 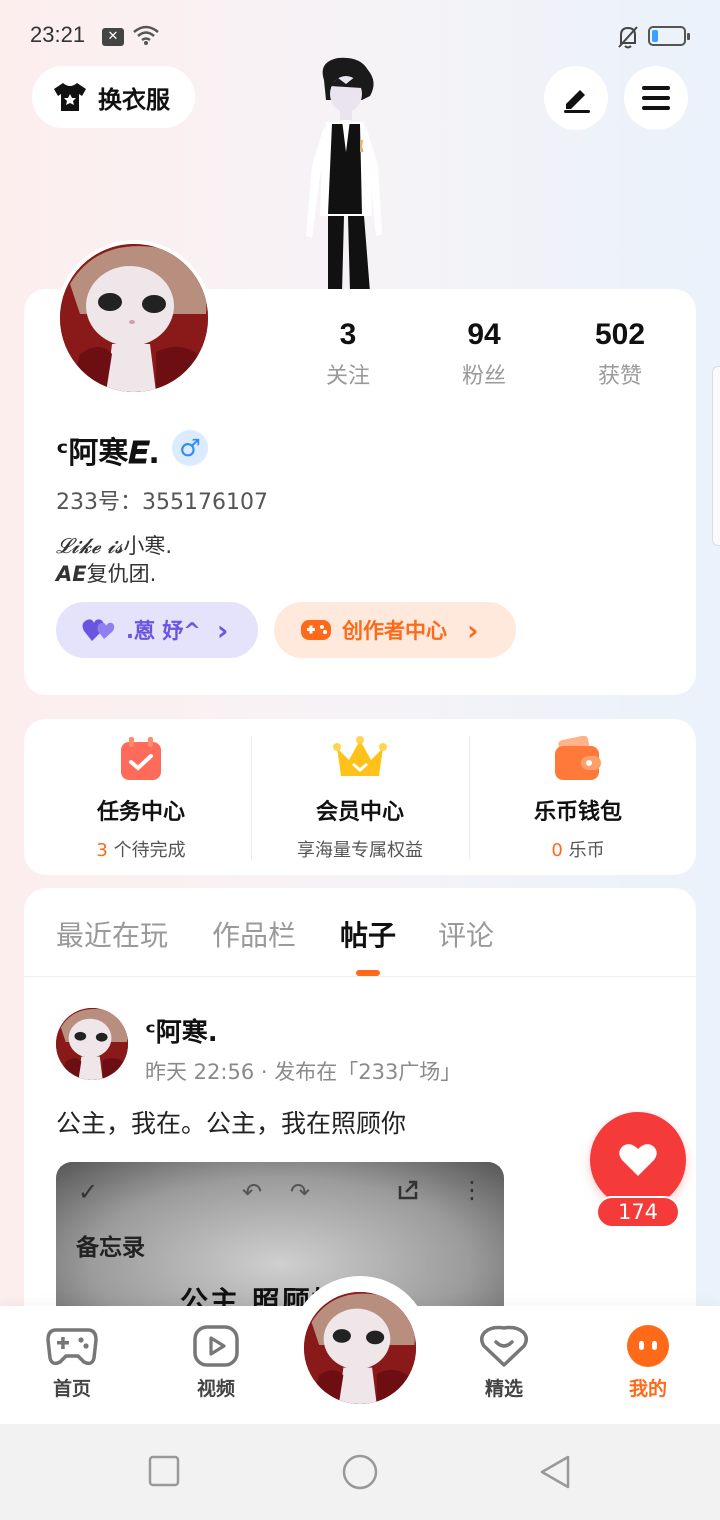 I want to click on nav-video: 视频, so click(x=216, y=1362).